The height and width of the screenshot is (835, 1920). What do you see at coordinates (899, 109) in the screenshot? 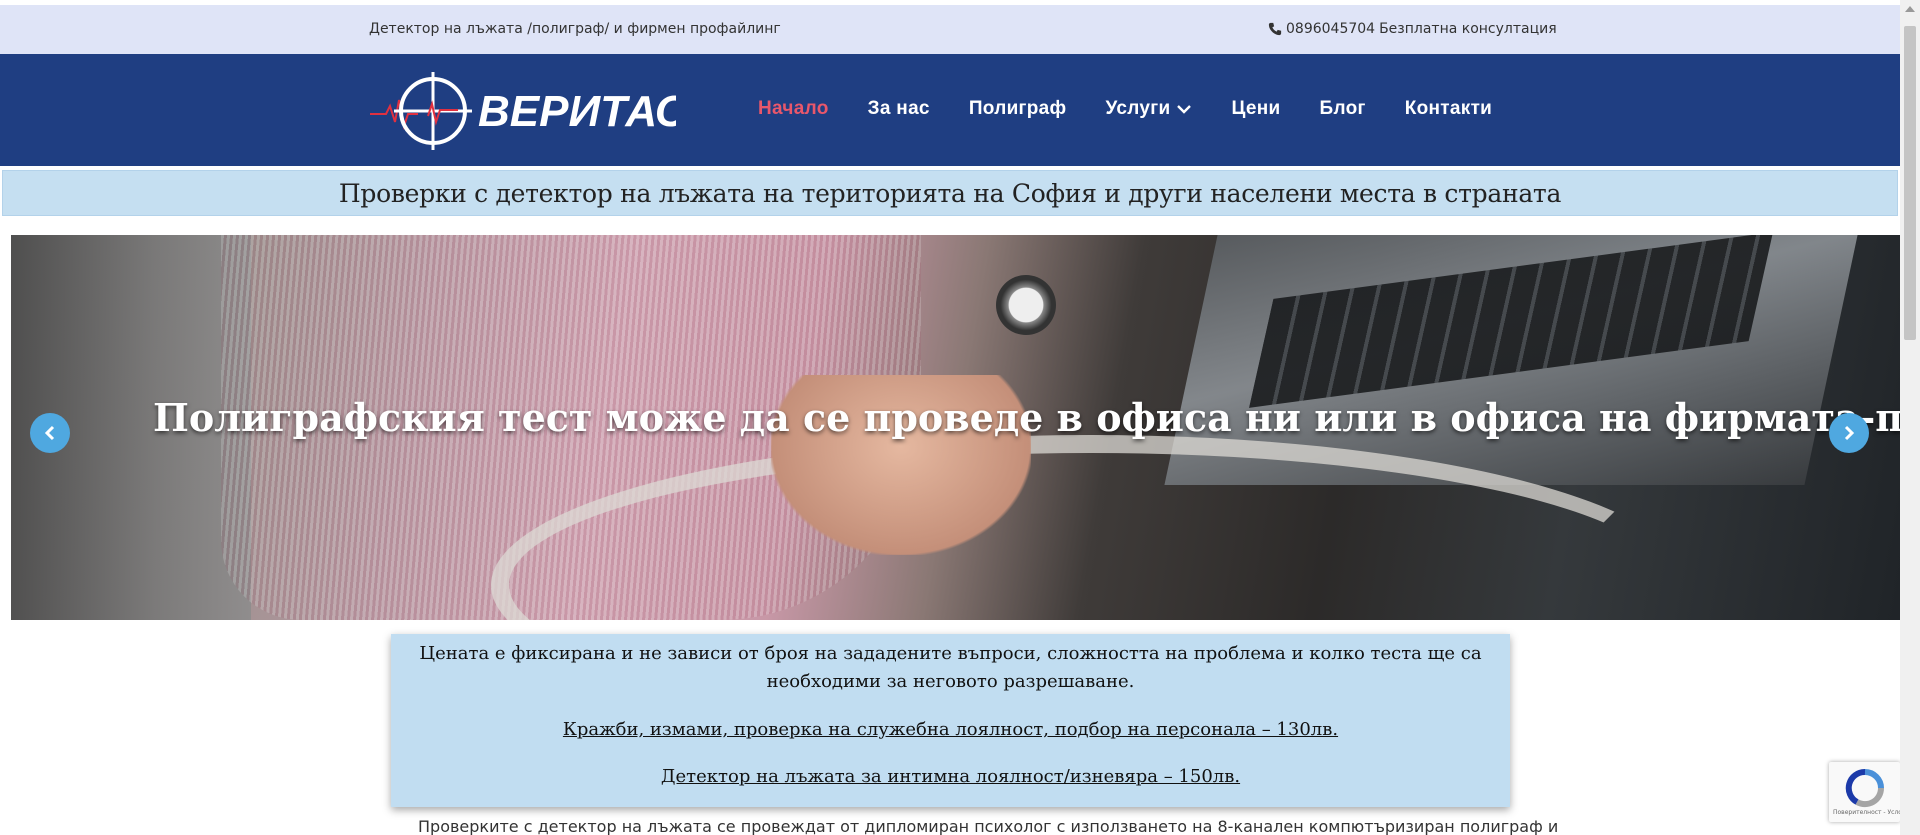
I see `nav-item-about: За нас` at bounding box center [899, 109].